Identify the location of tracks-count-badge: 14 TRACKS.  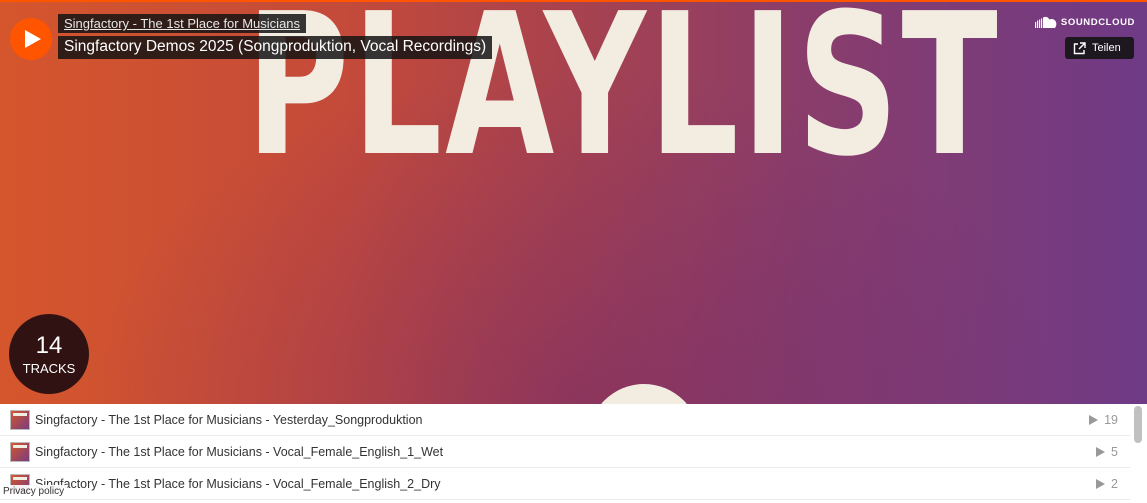
(49, 354).